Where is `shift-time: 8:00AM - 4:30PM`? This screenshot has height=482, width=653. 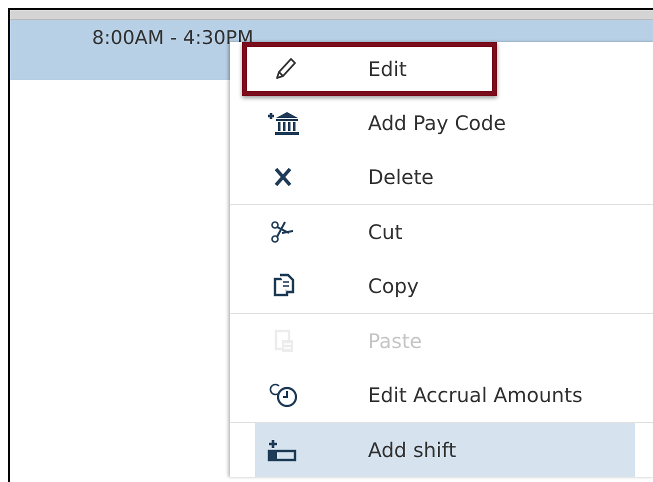
shift-time: 8:00AM - 4:30PM is located at coordinates (173, 38).